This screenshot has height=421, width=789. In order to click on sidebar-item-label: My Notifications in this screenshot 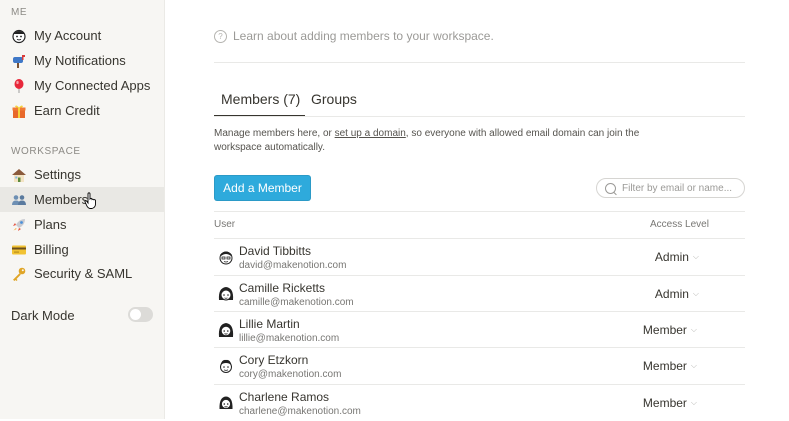, I will do `click(80, 60)`.